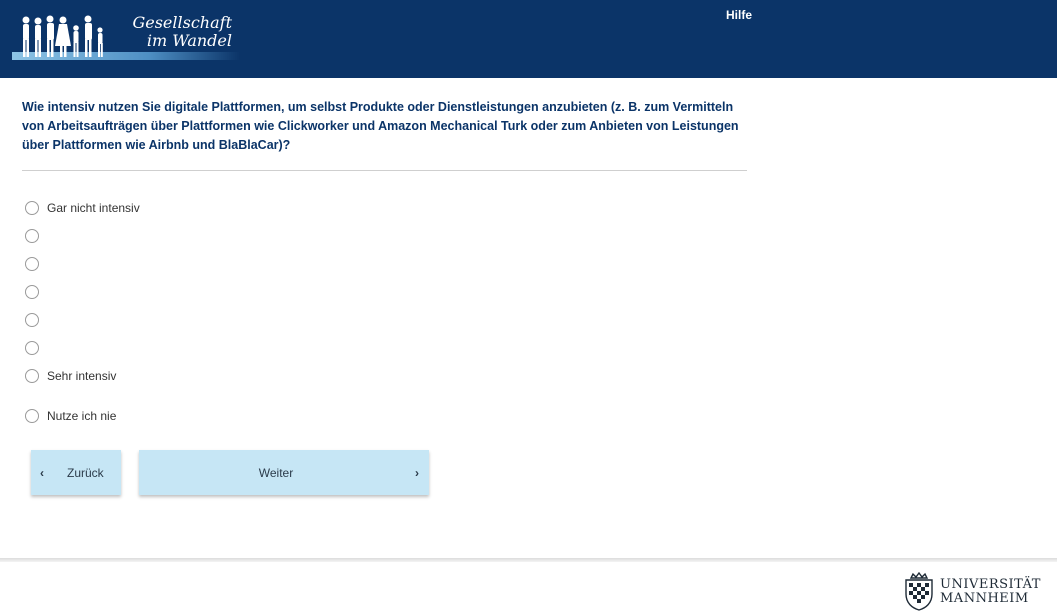  What do you see at coordinates (739, 15) in the screenshot?
I see `help-link: Hilfe` at bounding box center [739, 15].